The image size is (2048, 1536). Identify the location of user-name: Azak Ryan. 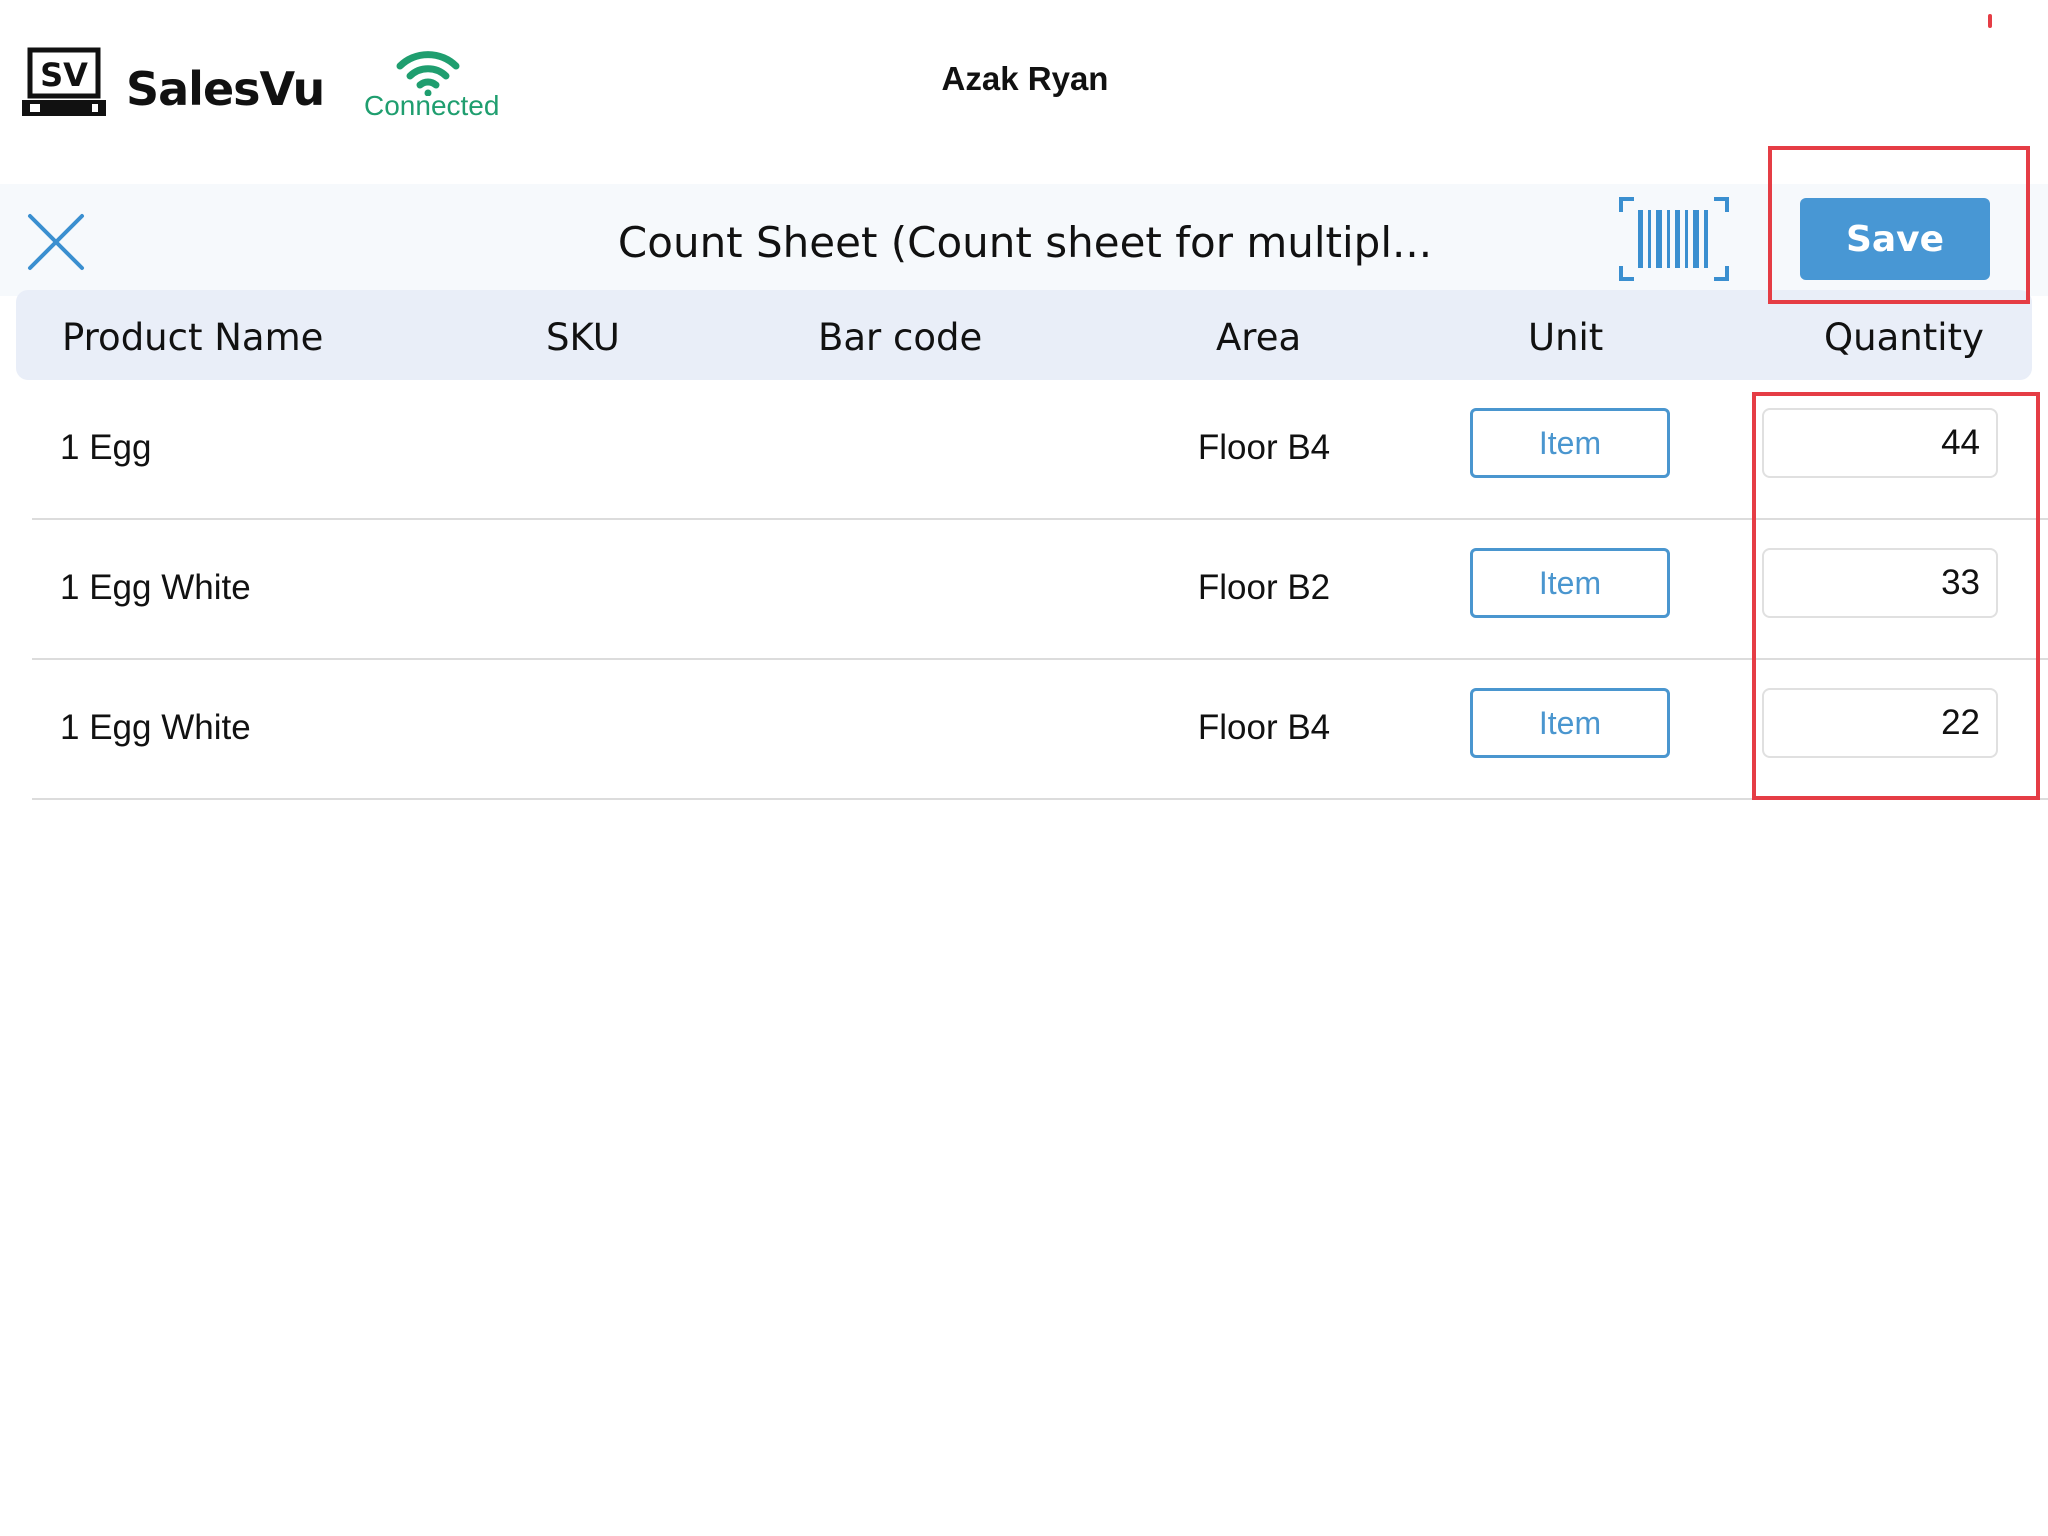
(1025, 78).